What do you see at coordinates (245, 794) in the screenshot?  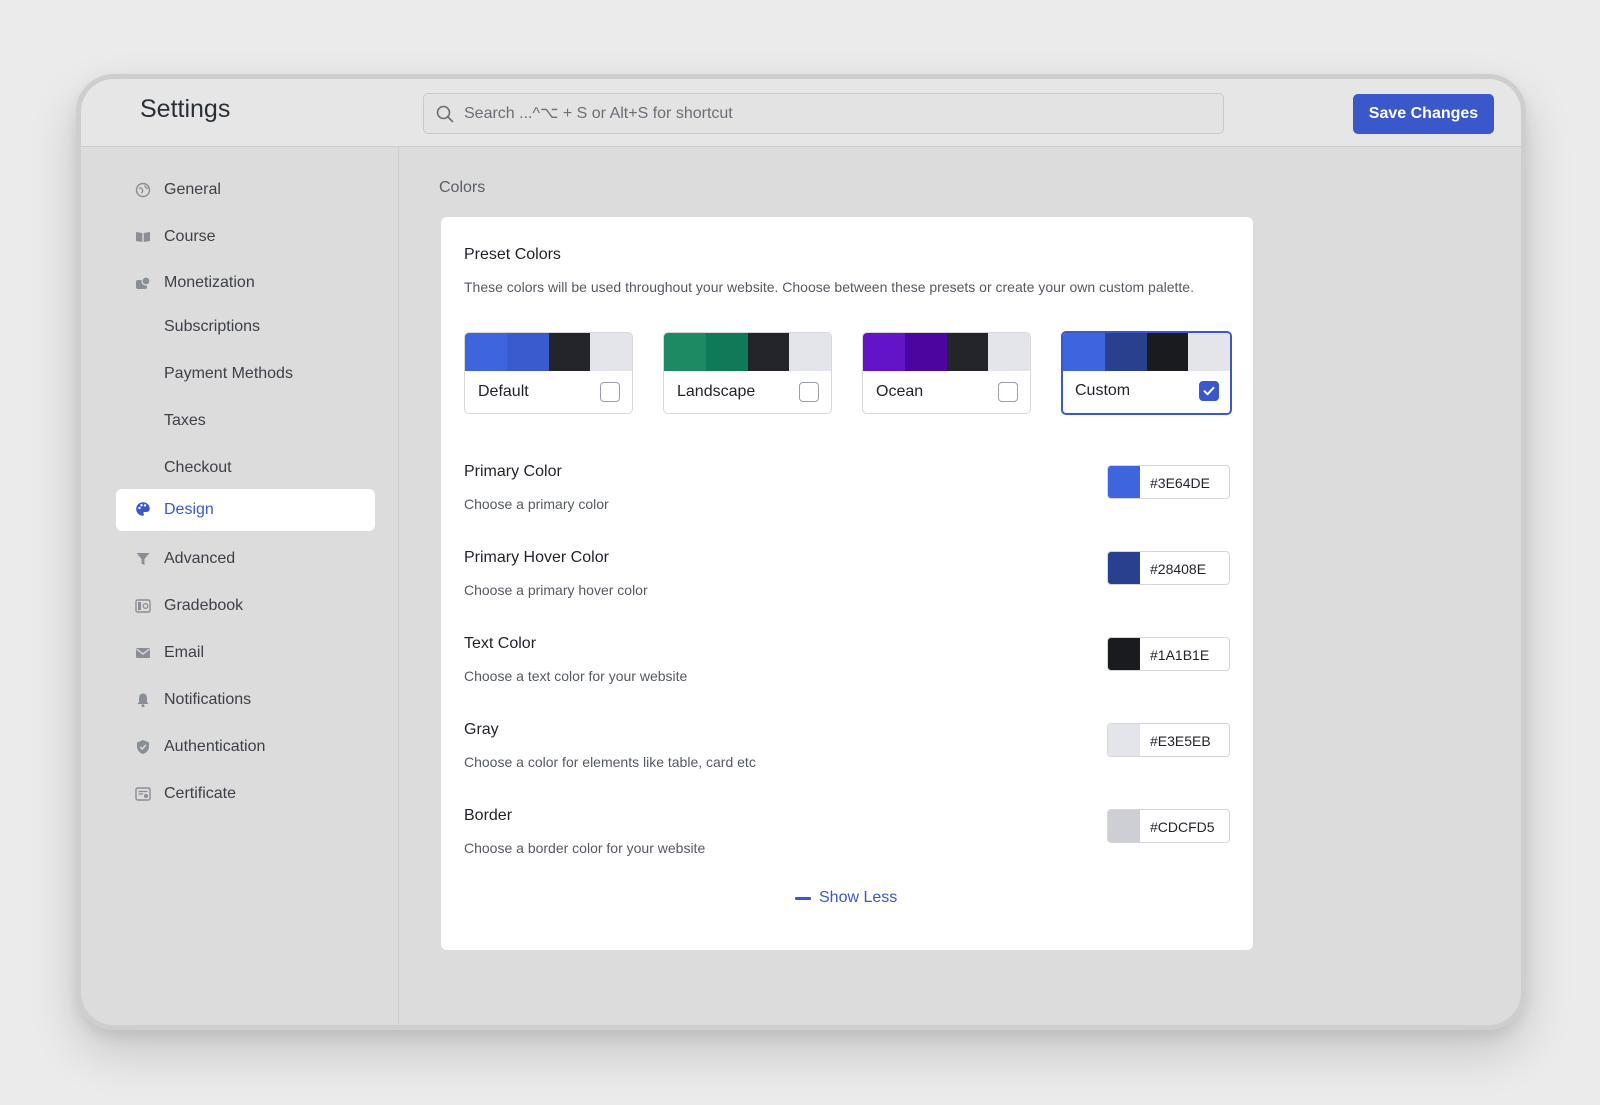 I see `sidebar-item-certificate: Certificate` at bounding box center [245, 794].